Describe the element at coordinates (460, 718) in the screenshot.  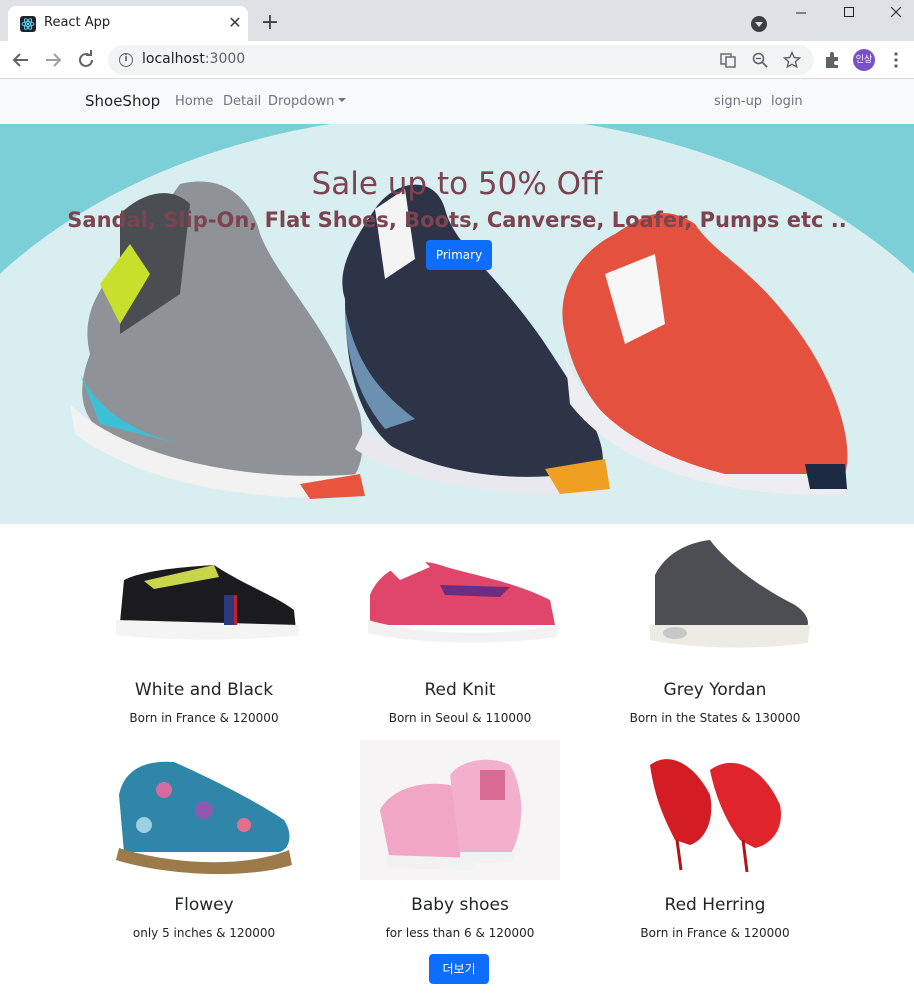
I see `product-desc: Born in Seoul & 110000` at that location.